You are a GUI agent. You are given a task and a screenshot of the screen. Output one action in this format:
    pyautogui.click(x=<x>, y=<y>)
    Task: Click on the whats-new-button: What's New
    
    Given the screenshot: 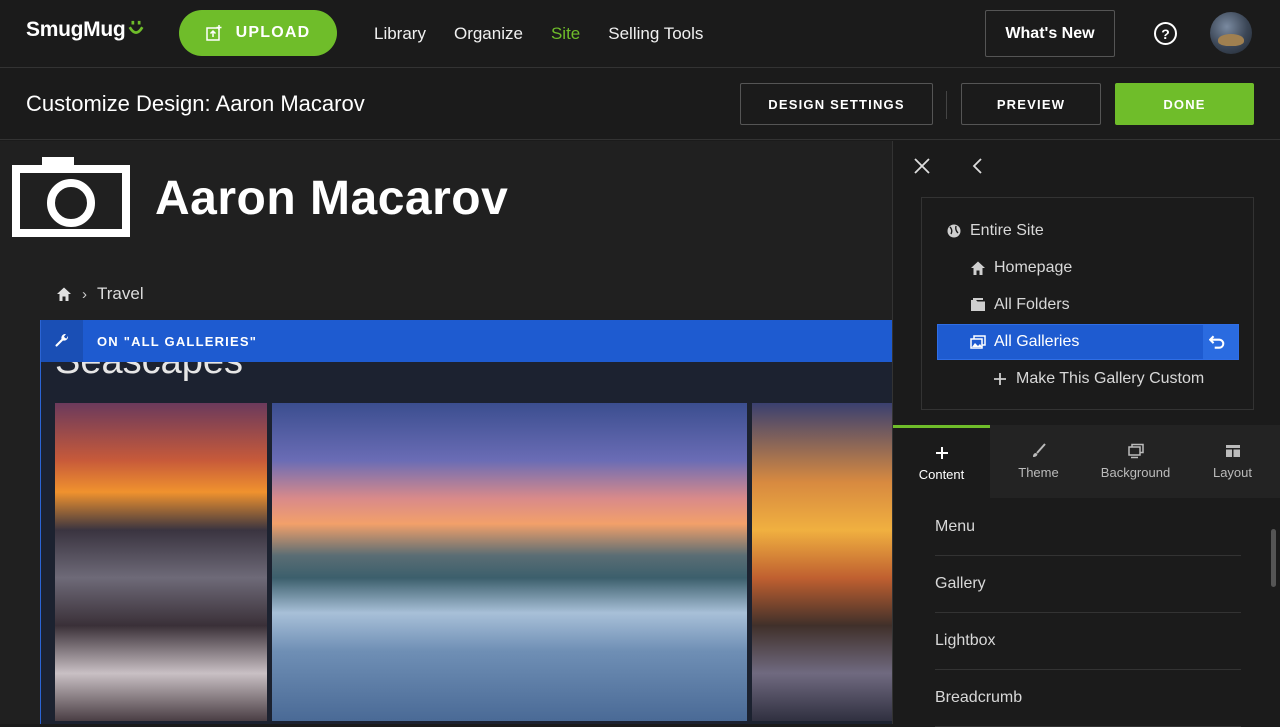 What is the action you would take?
    pyautogui.click(x=1050, y=33)
    